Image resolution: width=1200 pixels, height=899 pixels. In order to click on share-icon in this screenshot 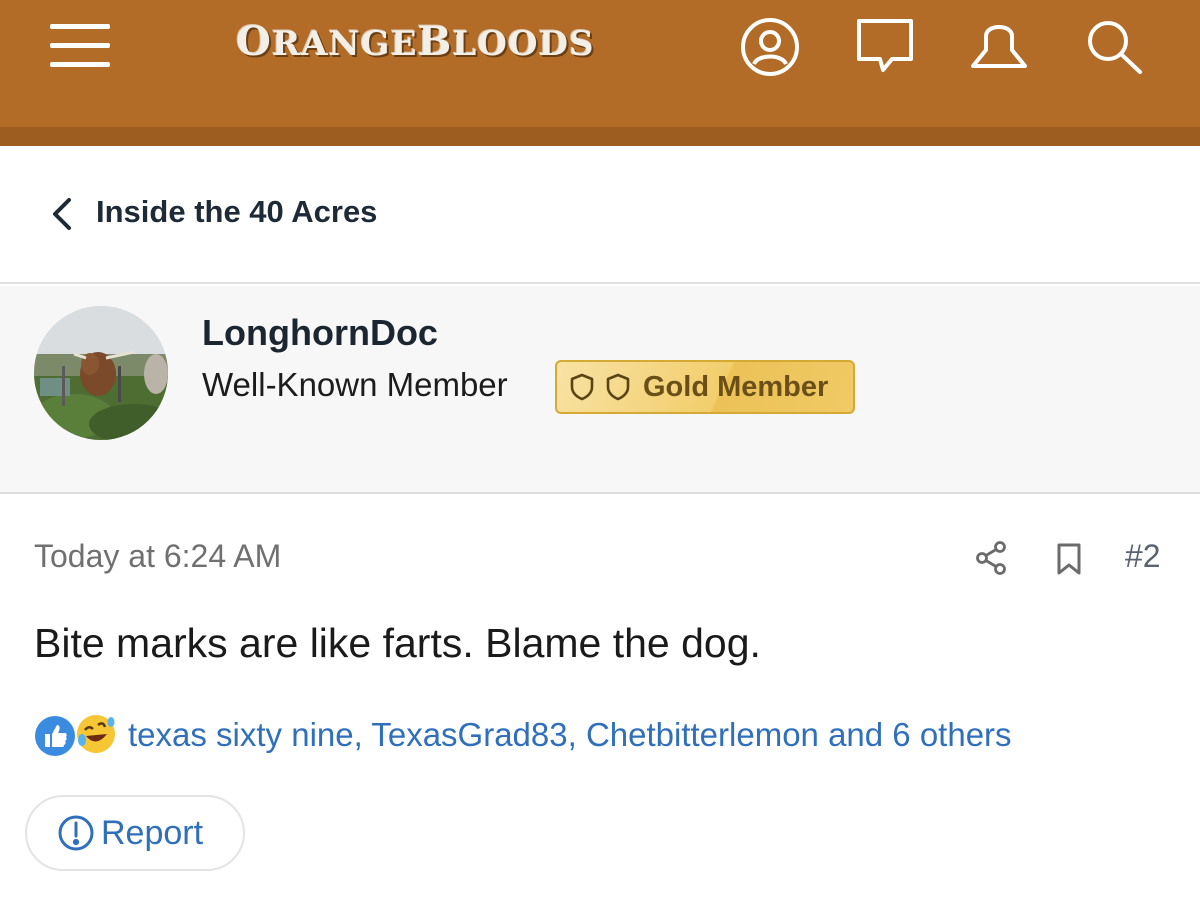, I will do `click(991, 558)`.